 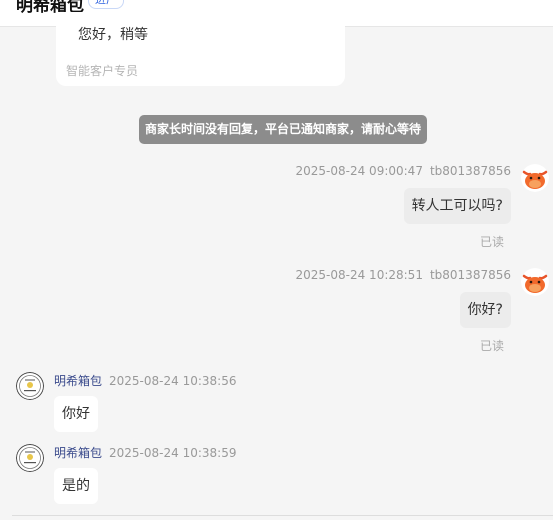 I want to click on message-meta: 明希箱包 2025-08-24 10:38:56, so click(x=145, y=380).